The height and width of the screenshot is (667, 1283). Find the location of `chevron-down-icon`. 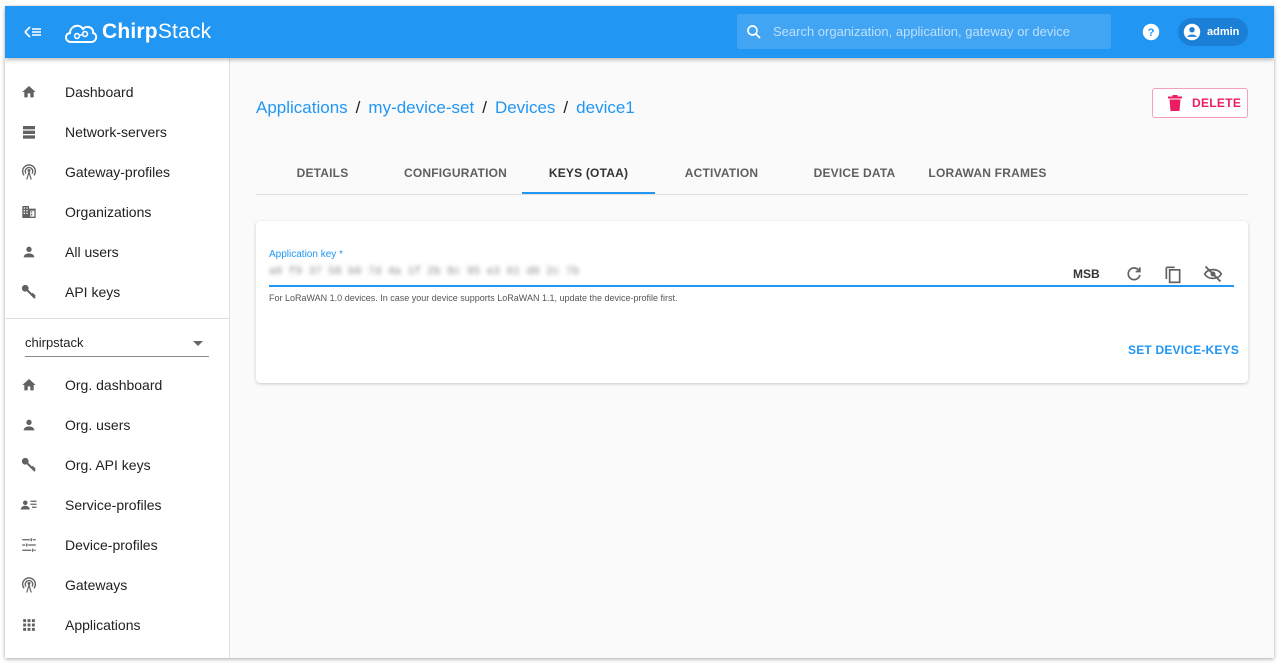

chevron-down-icon is located at coordinates (198, 343).